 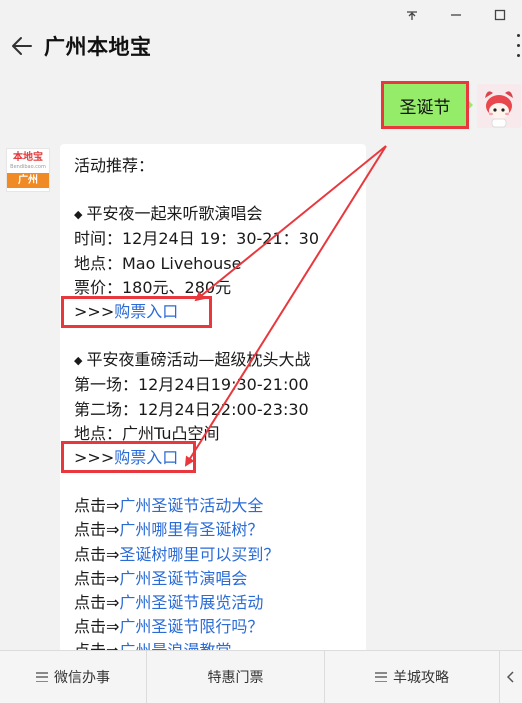 I want to click on user-message-bubble: 圣诞节, so click(x=428, y=105).